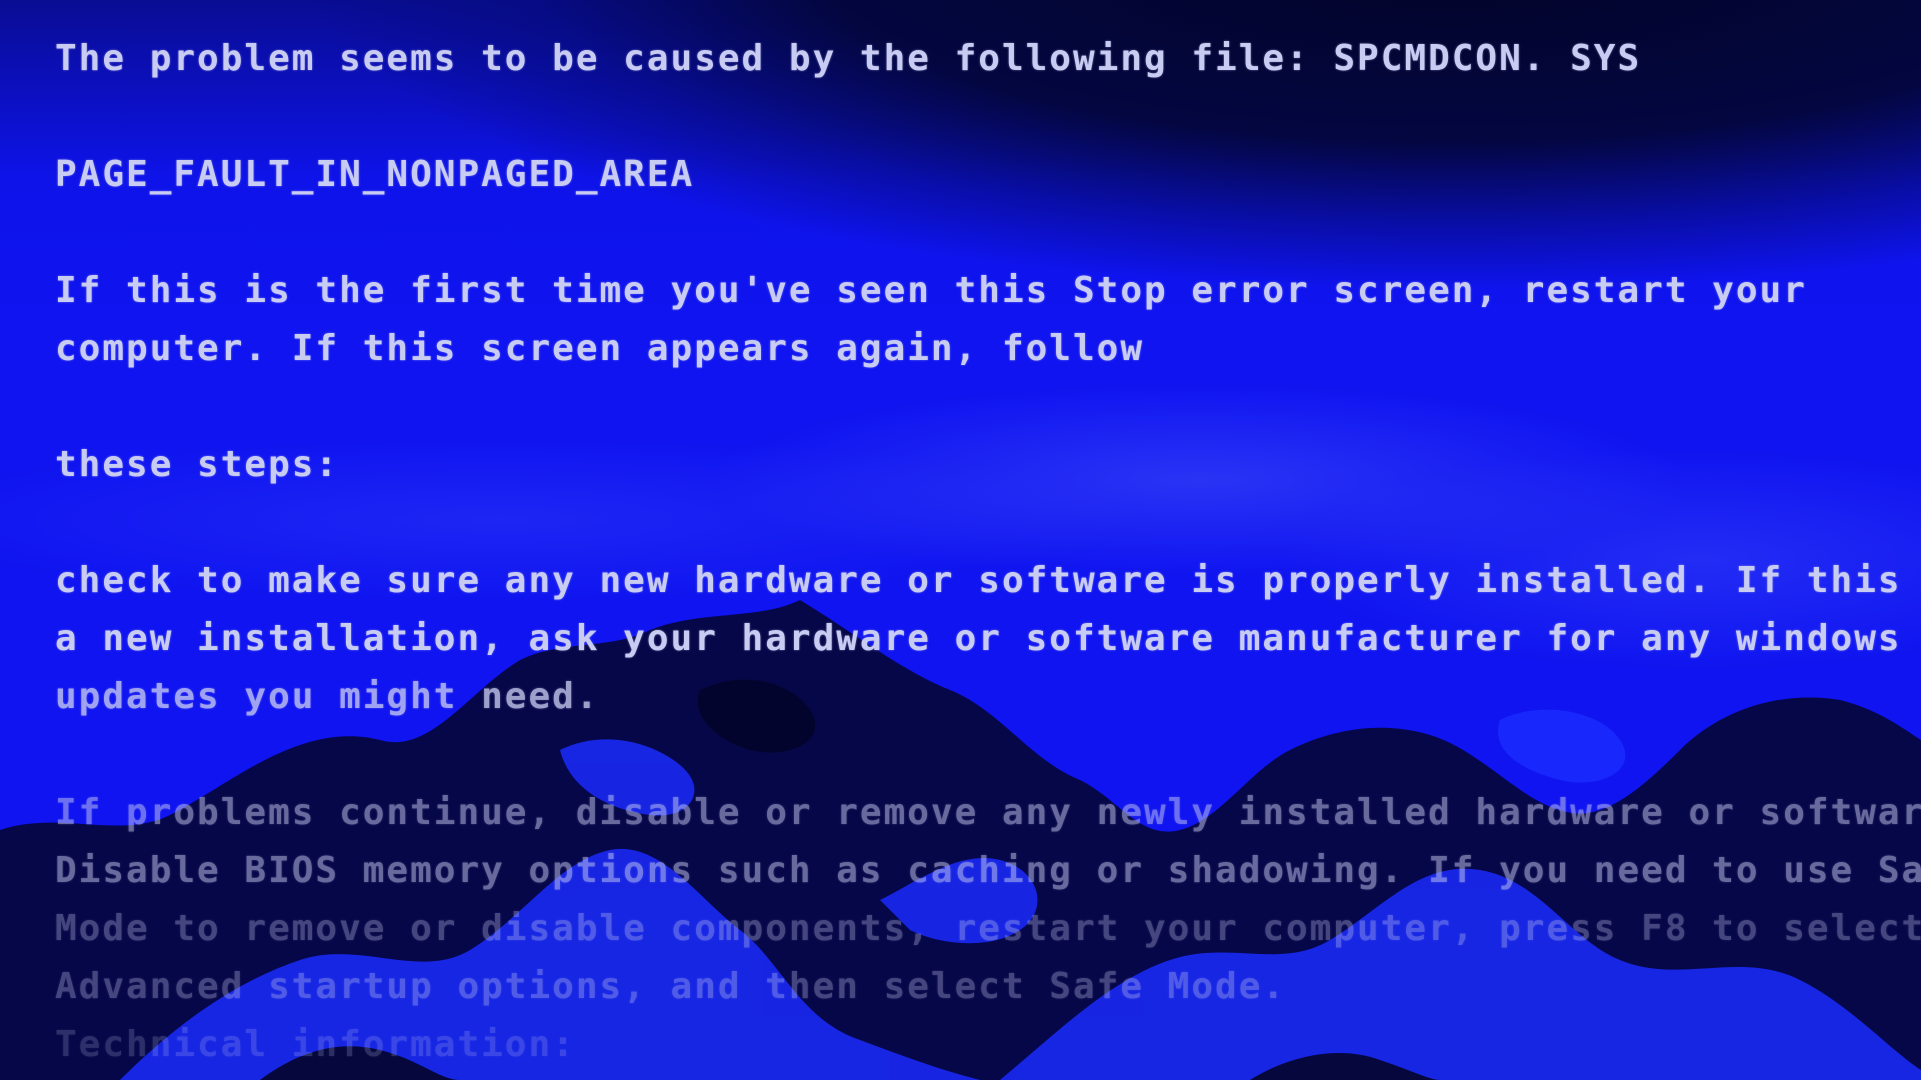 This screenshot has height=1080, width=1921. What do you see at coordinates (197, 464) in the screenshot?
I see `steps-intro: these steps:` at bounding box center [197, 464].